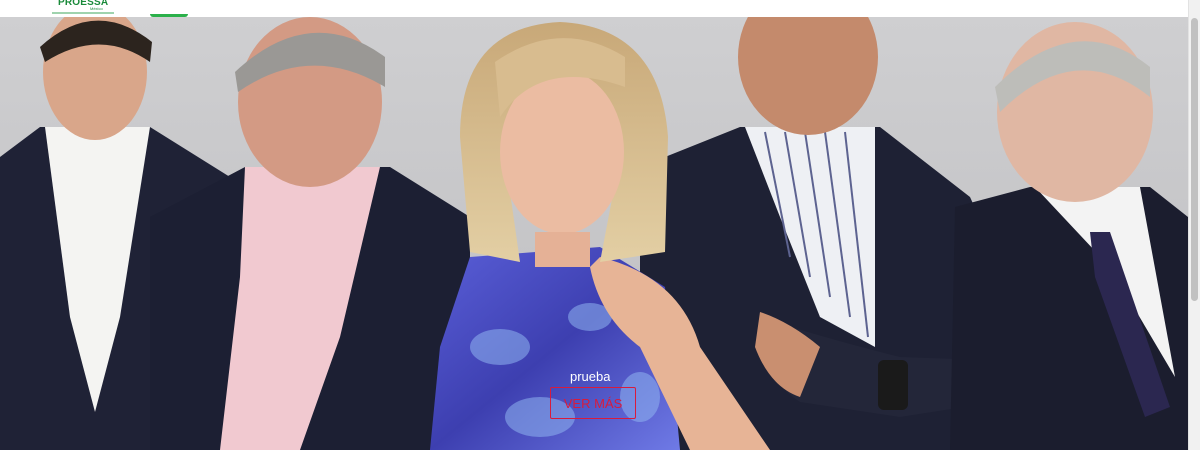  What do you see at coordinates (590, 376) in the screenshot?
I see `slide-caption: prueba` at bounding box center [590, 376].